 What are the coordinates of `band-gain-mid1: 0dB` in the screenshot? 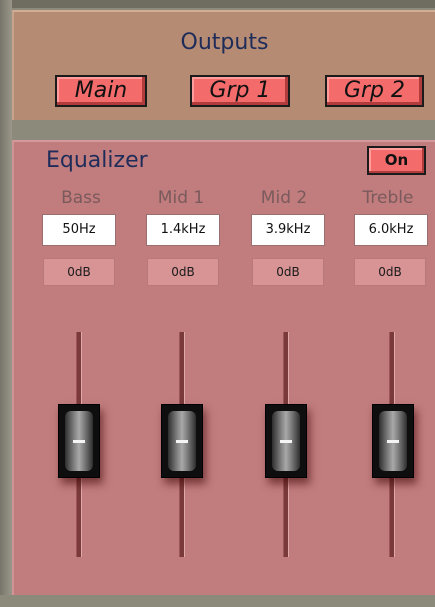 It's located at (183, 272).